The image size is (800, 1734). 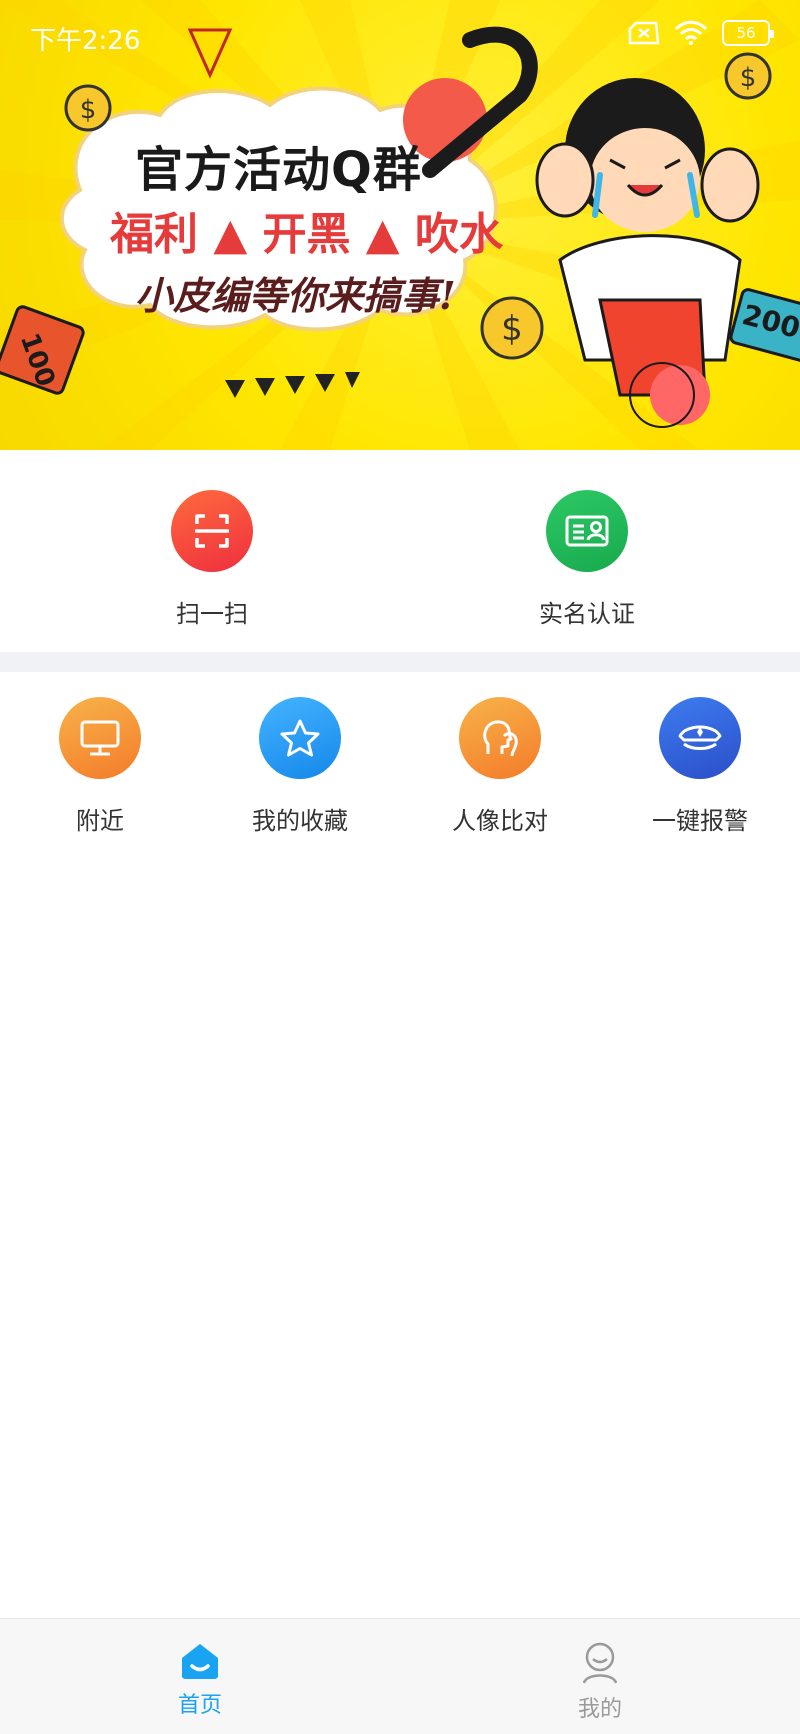 I want to click on face-compare-label: 人像比对, so click(x=500, y=821).